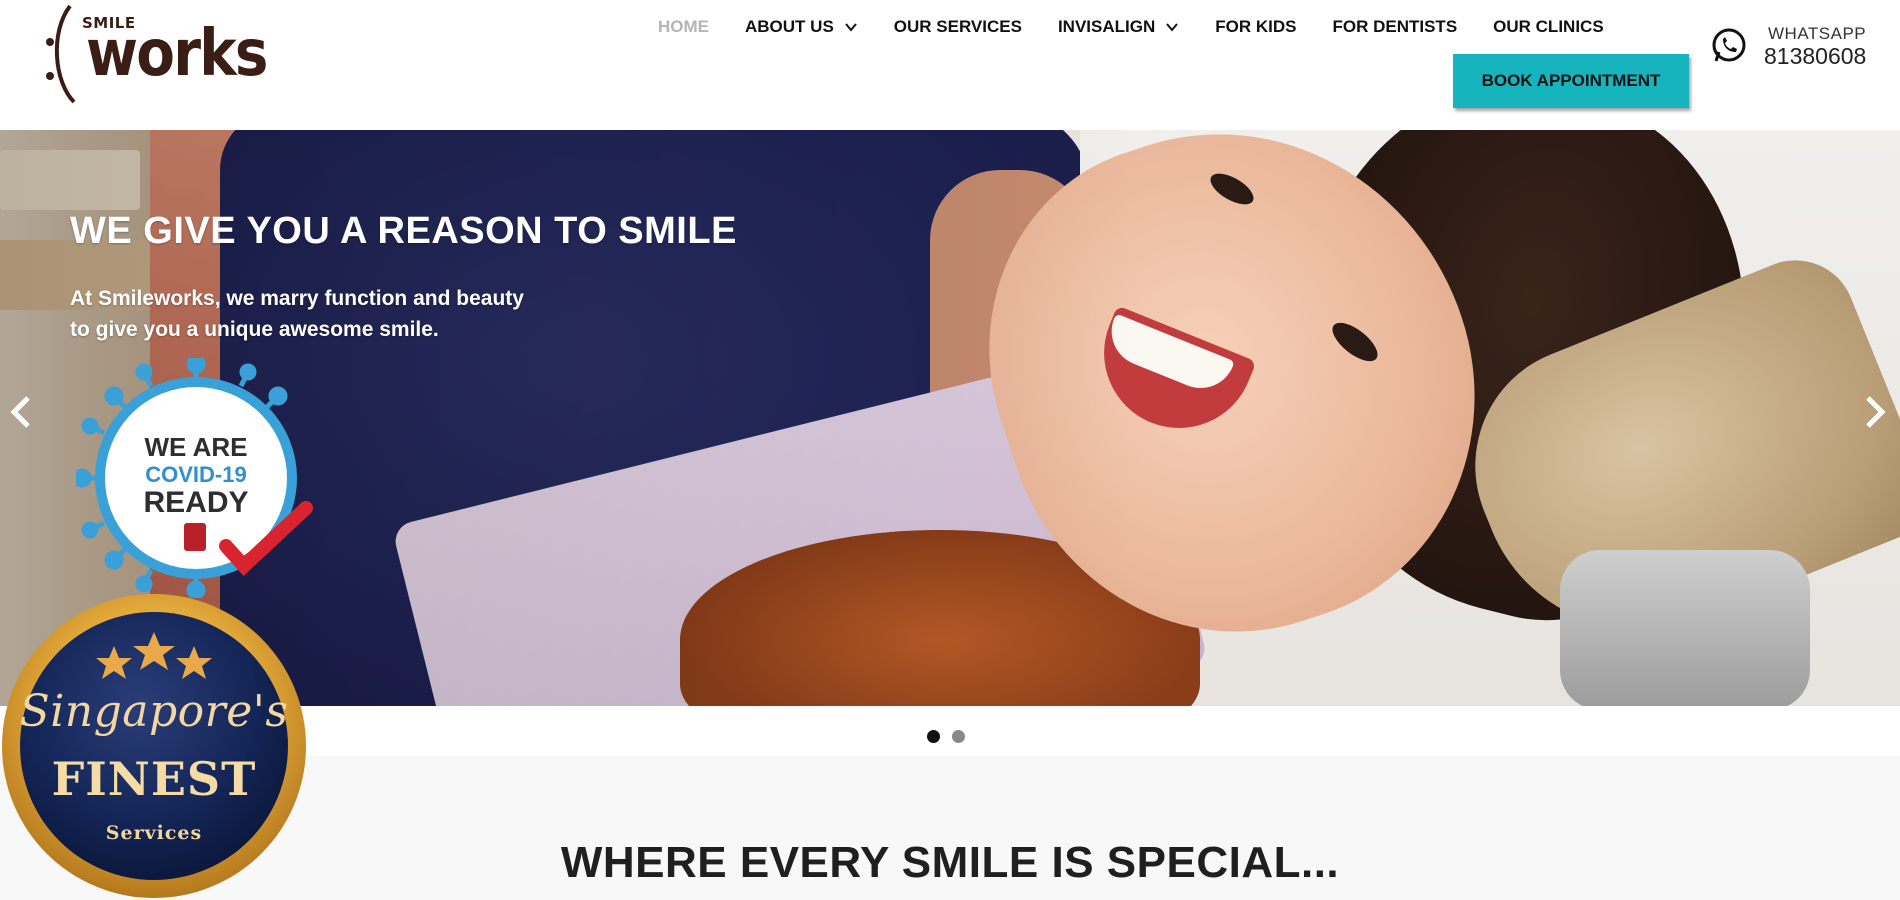 The image size is (1900, 900). Describe the element at coordinates (154, 711) in the screenshot. I see `badge-script-text: Singapore's` at that location.